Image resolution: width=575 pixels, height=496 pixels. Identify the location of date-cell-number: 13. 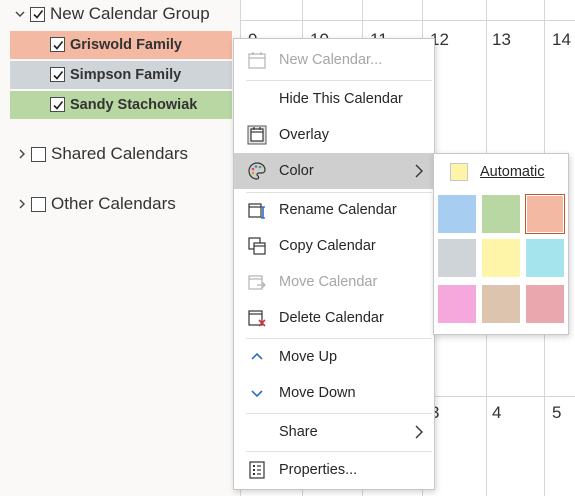
(501, 40).